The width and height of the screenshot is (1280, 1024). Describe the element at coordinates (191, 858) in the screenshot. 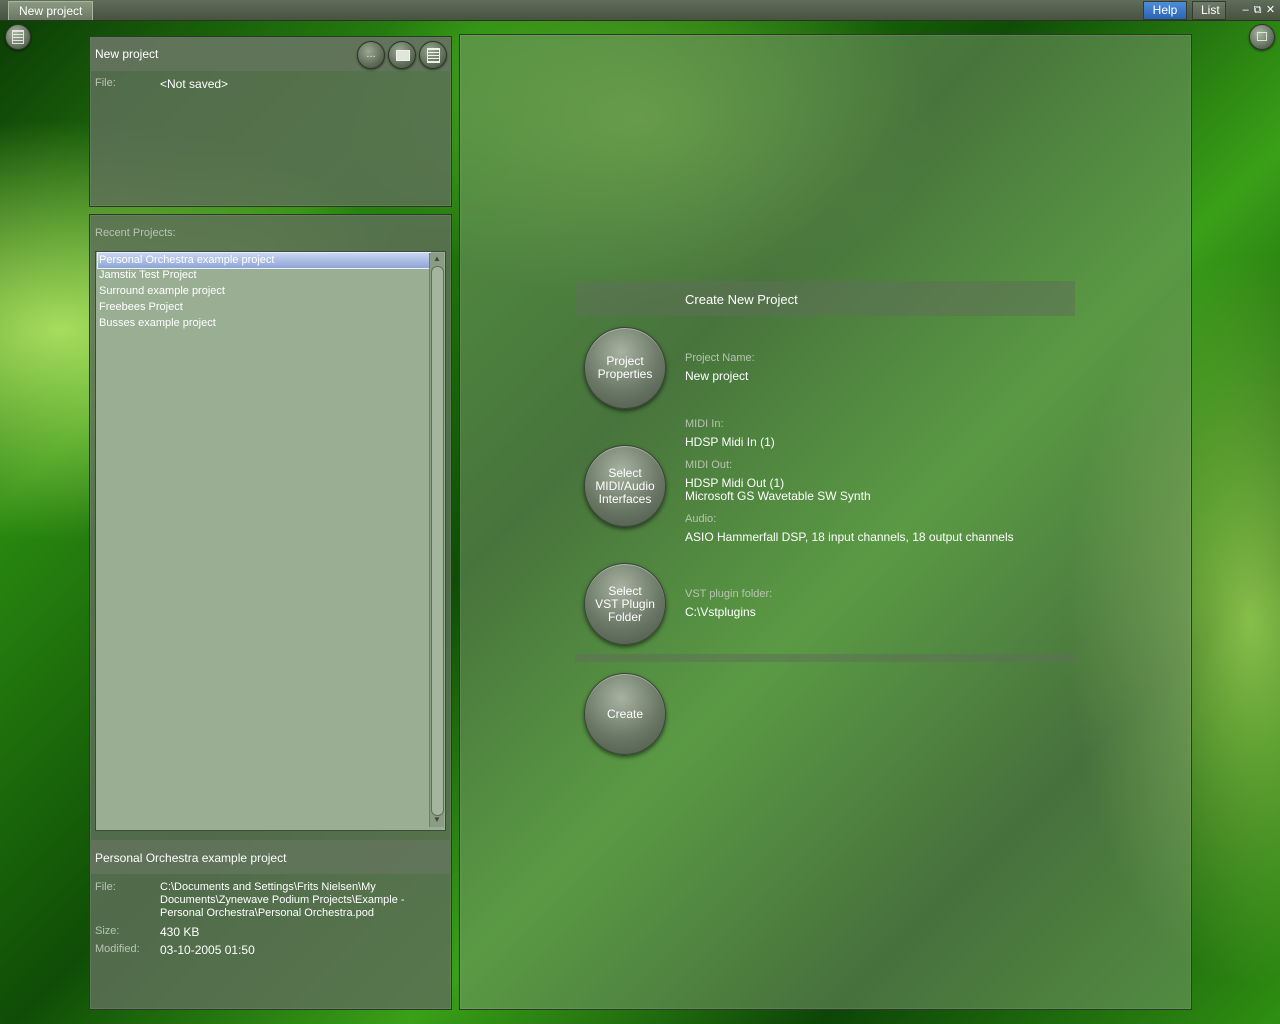

I see `details-title: Personal Orchestra example project` at that location.